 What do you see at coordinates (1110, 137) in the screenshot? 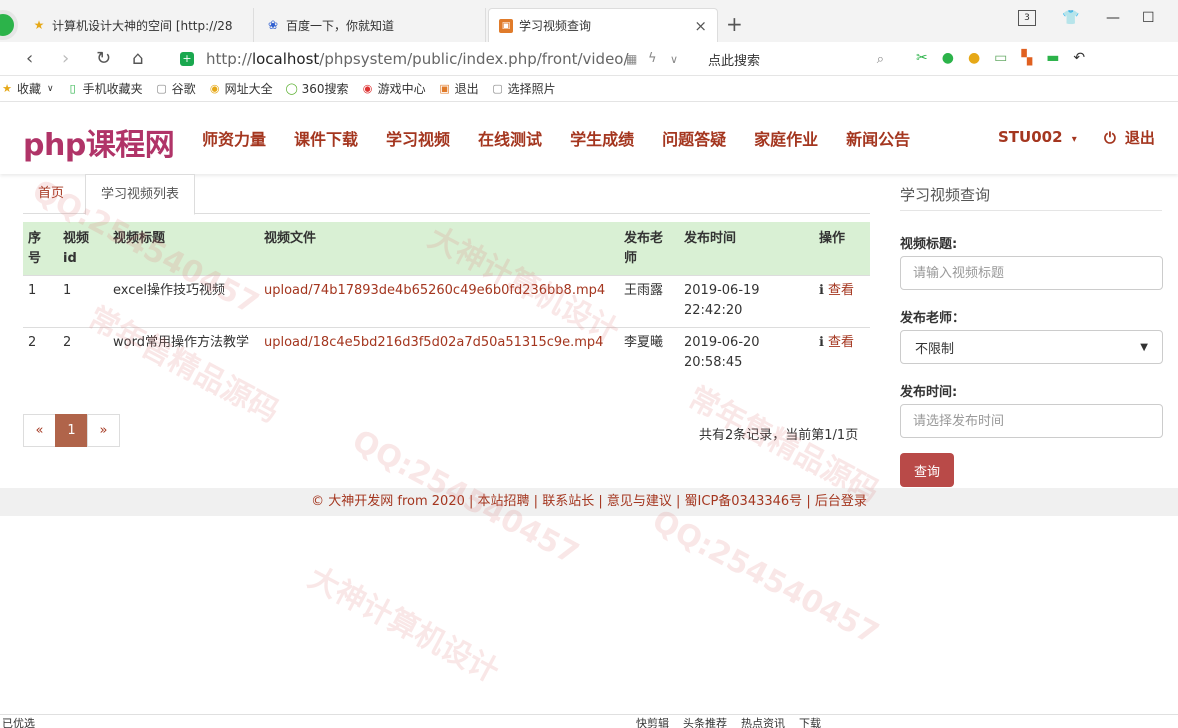
I see `power-icon: ⏻` at bounding box center [1110, 137].